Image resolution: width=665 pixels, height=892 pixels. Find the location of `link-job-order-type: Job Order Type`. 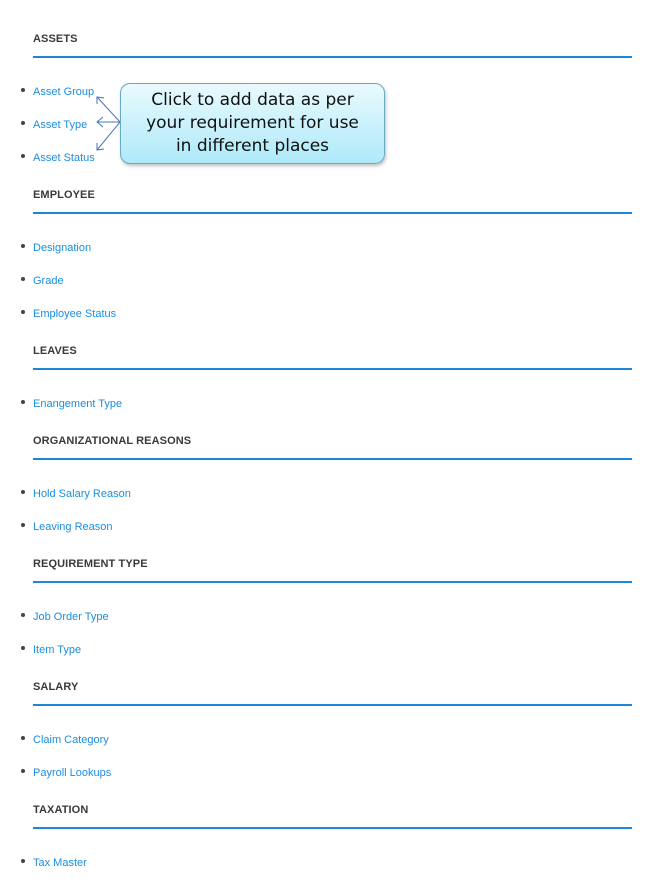

link-job-order-type: Job Order Type is located at coordinates (71, 617).